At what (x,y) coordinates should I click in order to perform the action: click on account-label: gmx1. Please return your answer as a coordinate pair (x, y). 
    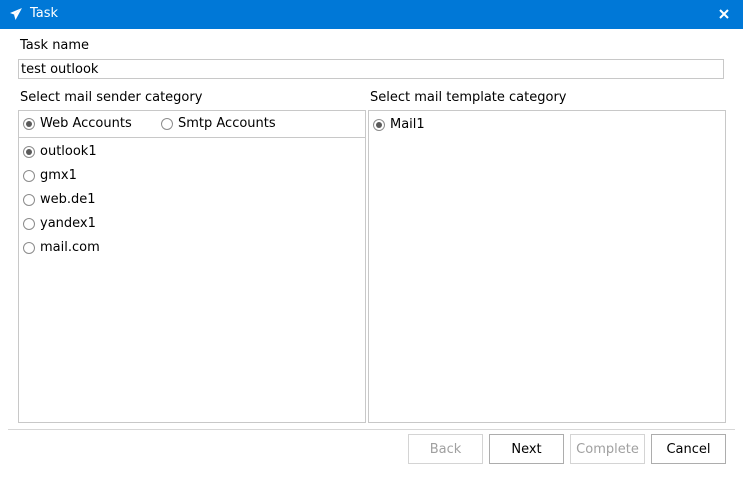
    Looking at the image, I should click on (58, 175).